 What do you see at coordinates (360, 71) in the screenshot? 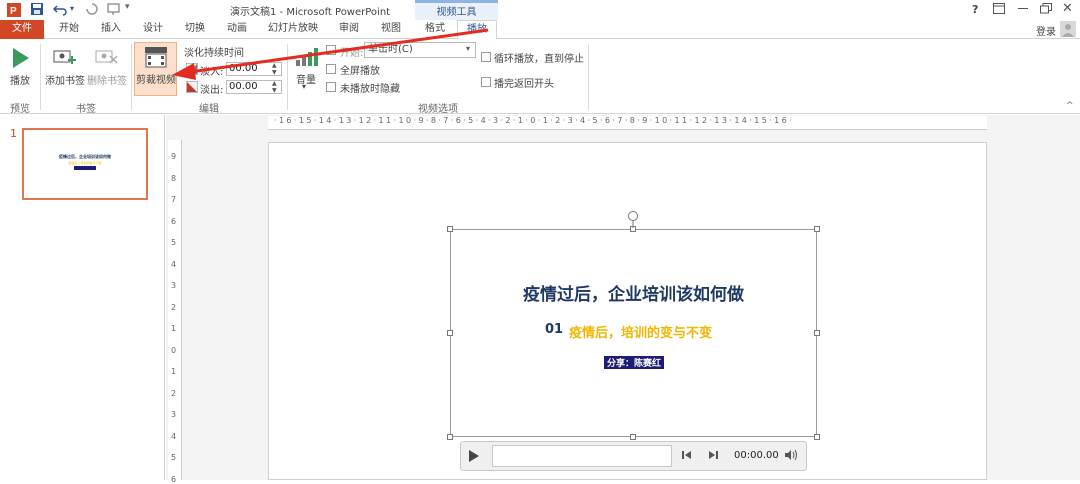
I see `fullscreen-label: 全屏播放` at bounding box center [360, 71].